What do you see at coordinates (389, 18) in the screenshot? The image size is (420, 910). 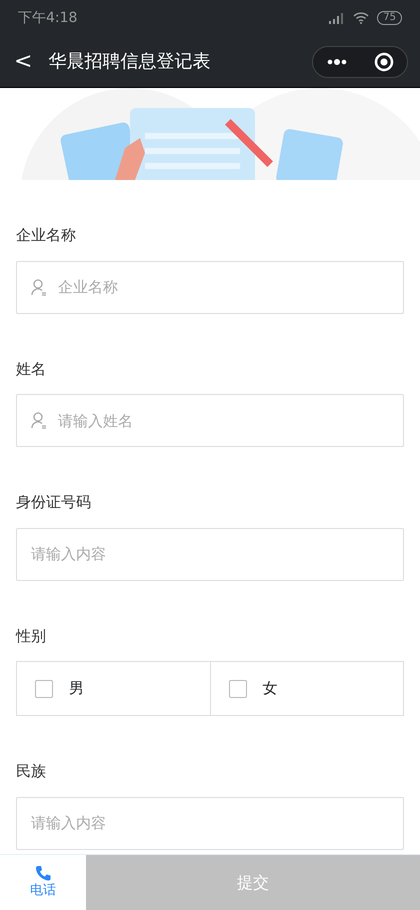 I see `battery-level: 75` at bounding box center [389, 18].